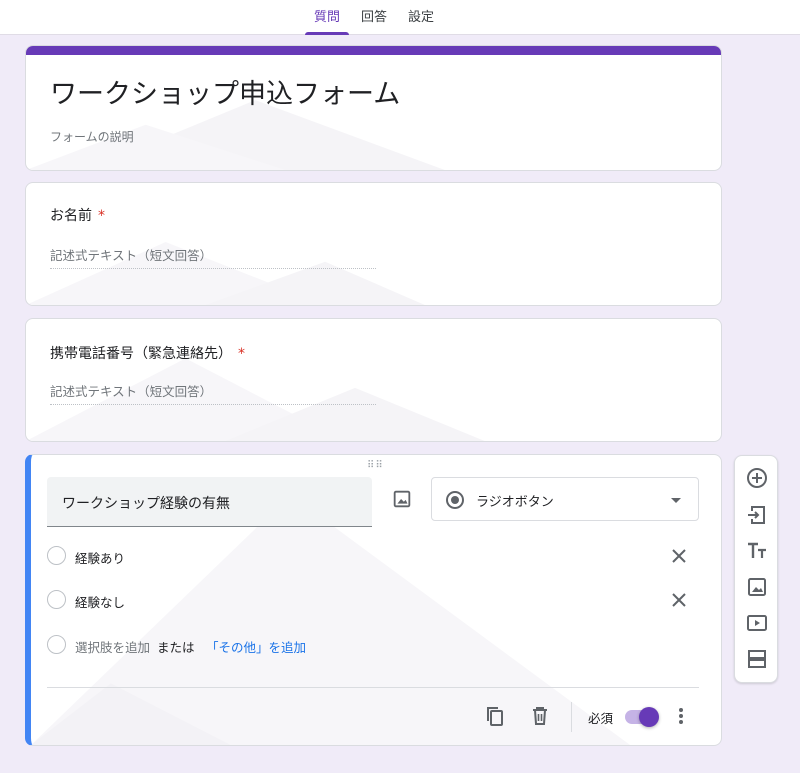  What do you see at coordinates (92, 136) in the screenshot?
I see `form-description: フォームの説明` at bounding box center [92, 136].